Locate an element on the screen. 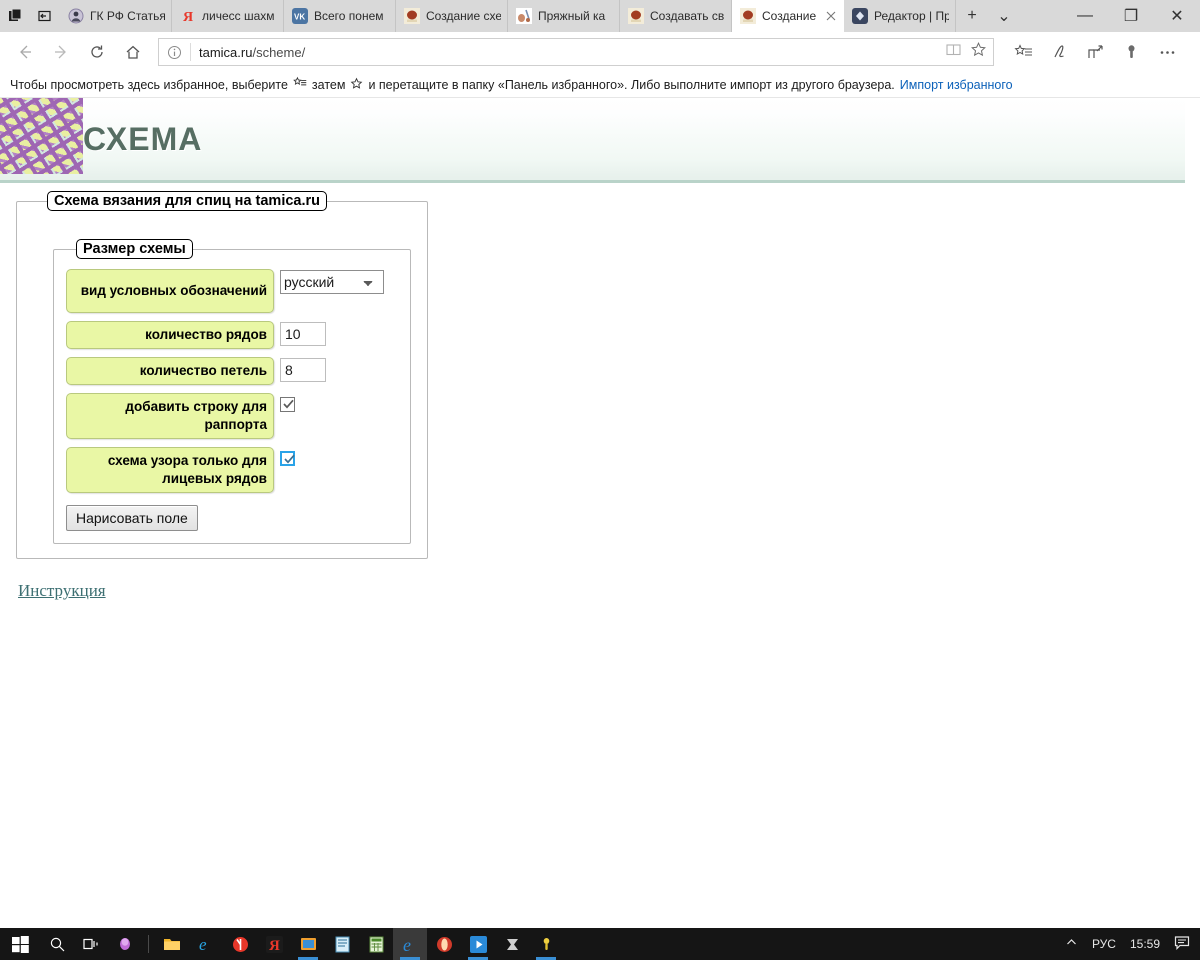  scanner-icon is located at coordinates (512, 944).